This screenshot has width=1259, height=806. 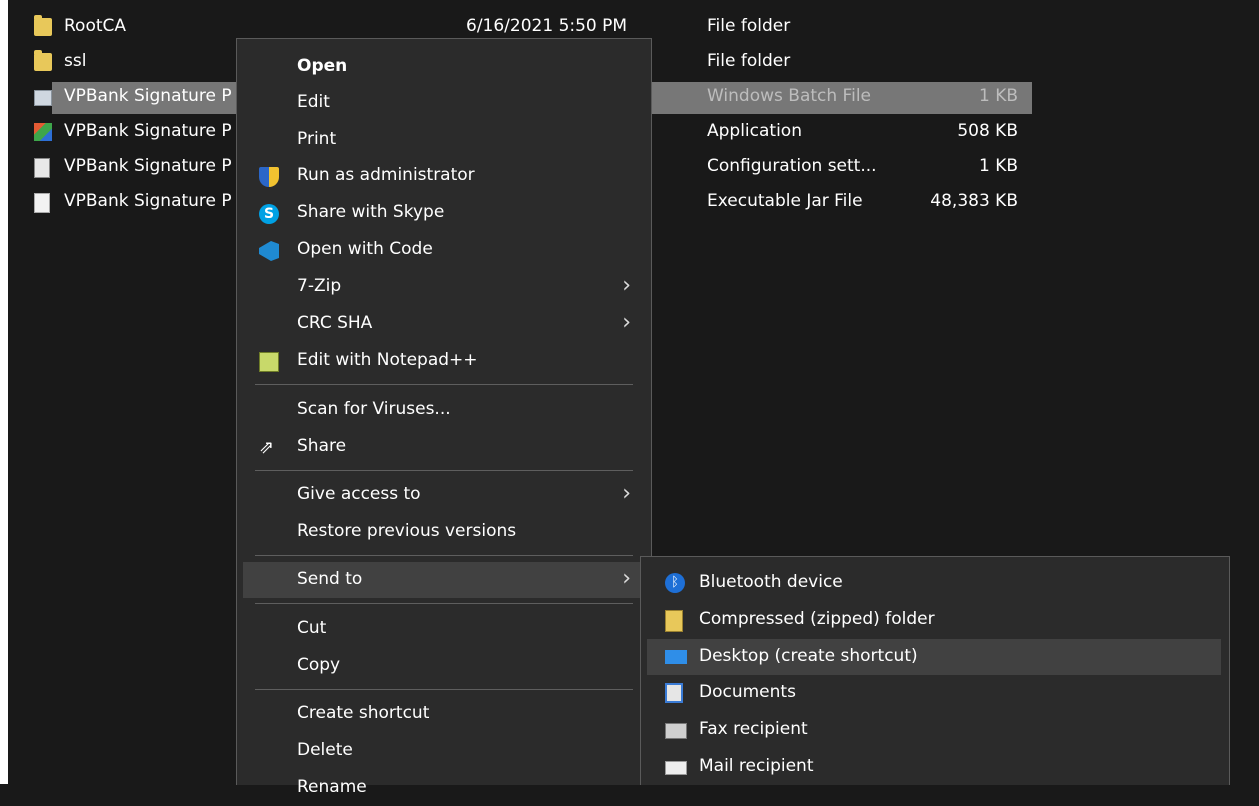 What do you see at coordinates (319, 665) in the screenshot?
I see `menu-item-label: Copy` at bounding box center [319, 665].